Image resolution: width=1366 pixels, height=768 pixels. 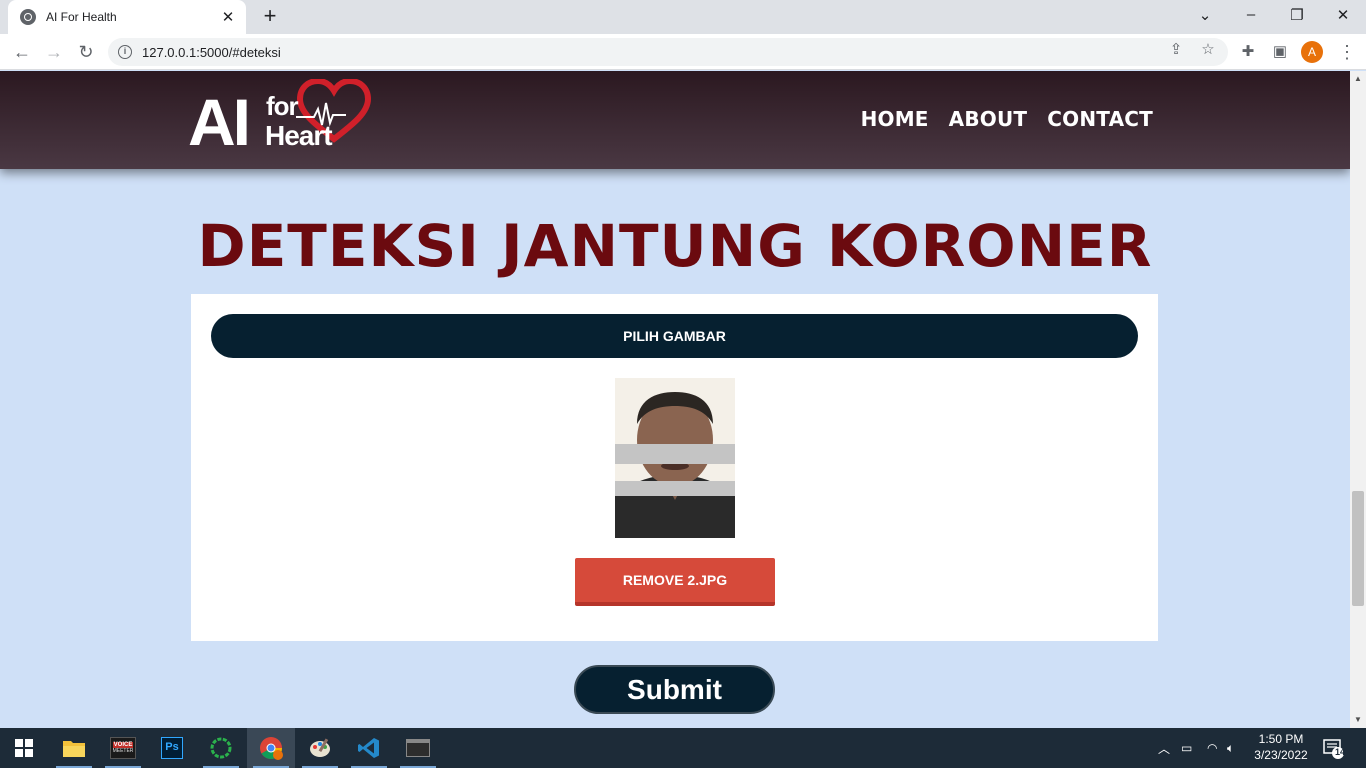 I want to click on nav-about: ABOUT, so click(x=988, y=119).